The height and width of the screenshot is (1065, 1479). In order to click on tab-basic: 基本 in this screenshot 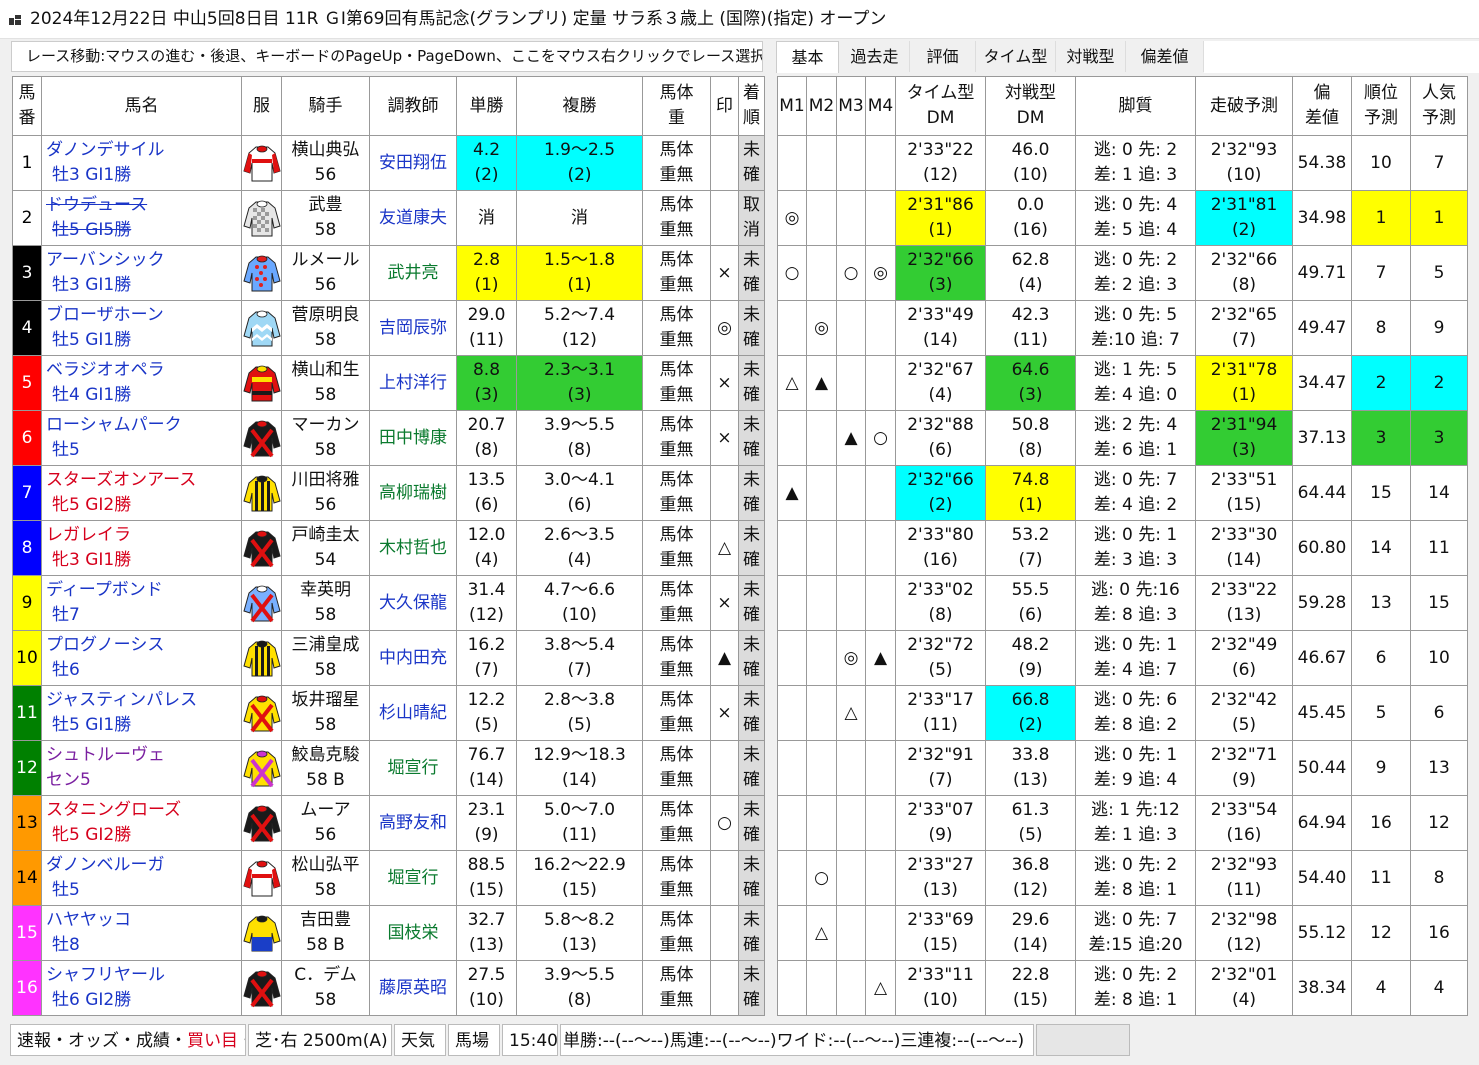, I will do `click(807, 57)`.